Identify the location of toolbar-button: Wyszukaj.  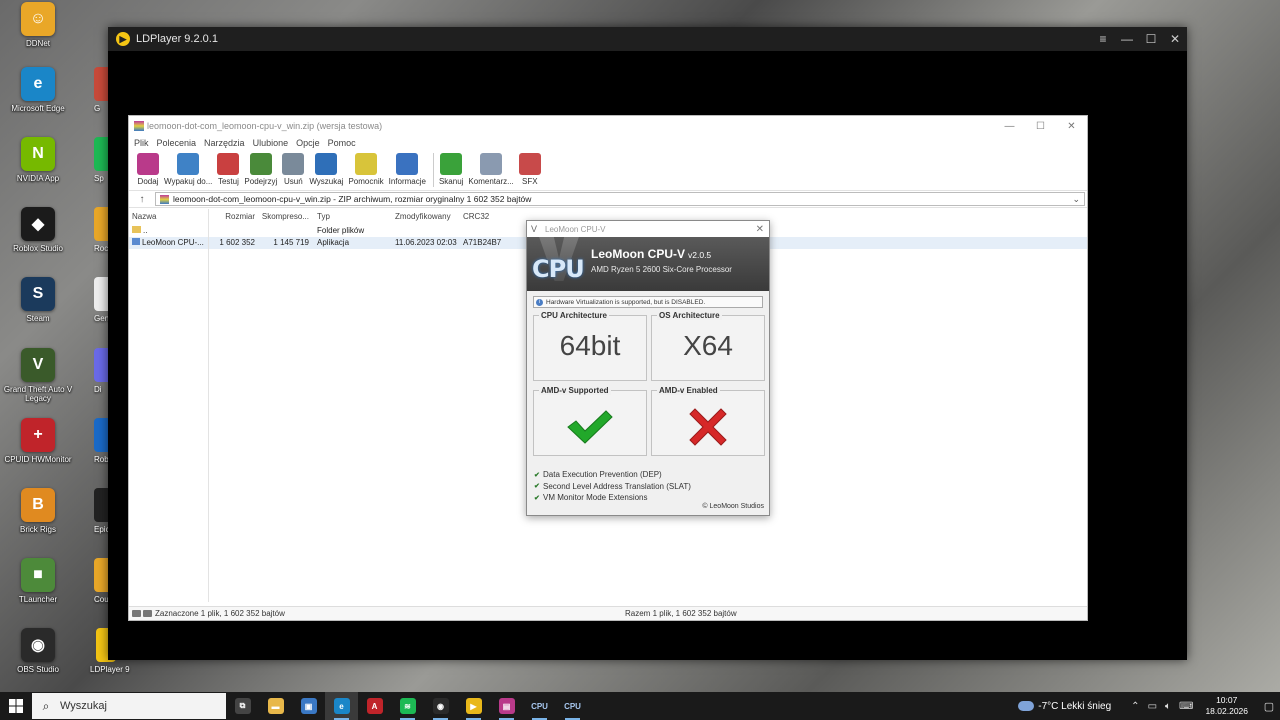
(326, 168).